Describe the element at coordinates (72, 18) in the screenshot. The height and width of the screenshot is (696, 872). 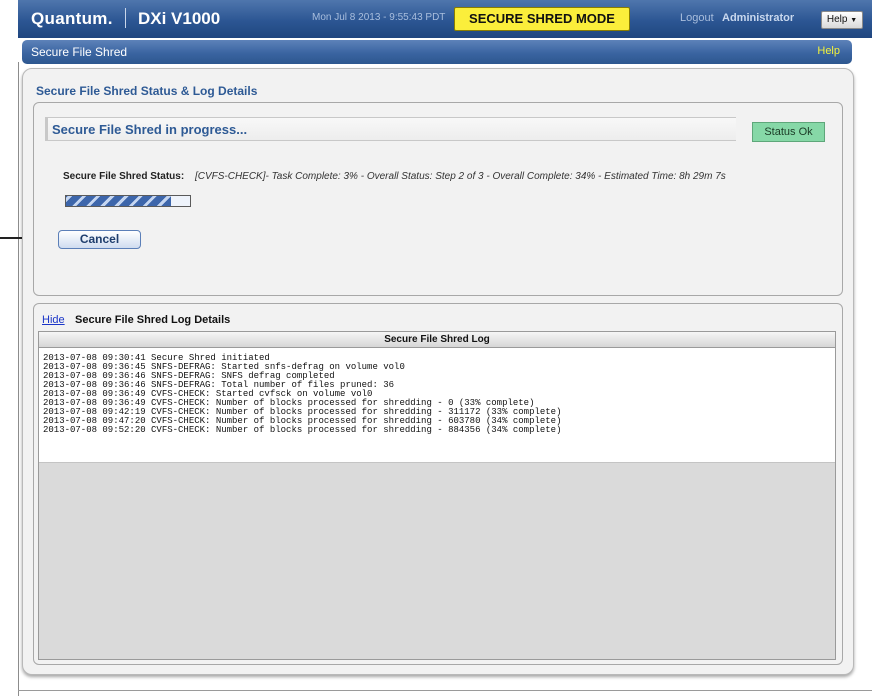
I see `quantum-logo: Quantum.` at that location.